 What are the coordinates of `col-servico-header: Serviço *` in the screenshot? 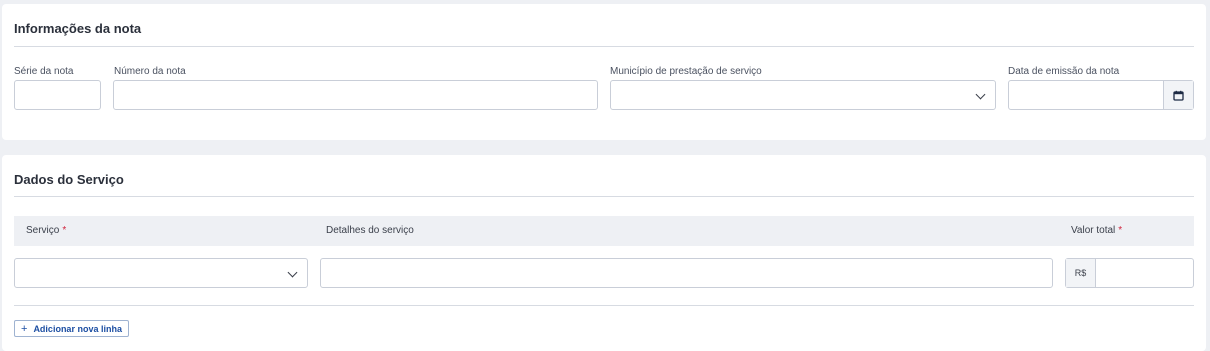 It's located at (46, 230).